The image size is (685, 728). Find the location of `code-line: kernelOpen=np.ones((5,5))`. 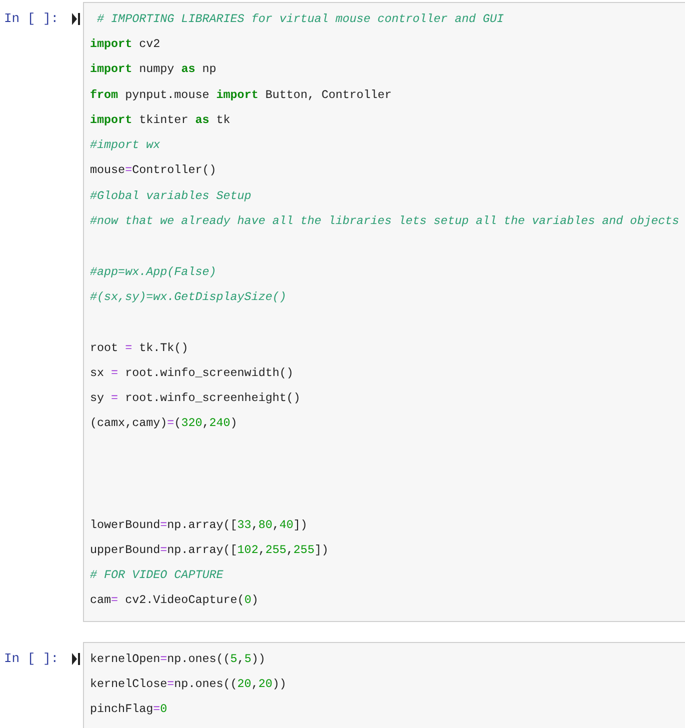

code-line: kernelOpen=np.ones((5,5)) is located at coordinates (178, 659).